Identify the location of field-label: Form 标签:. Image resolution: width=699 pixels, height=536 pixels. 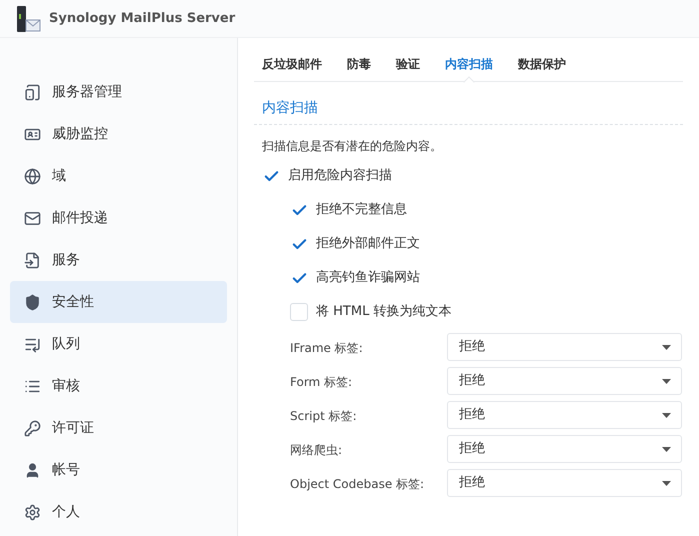
(322, 382).